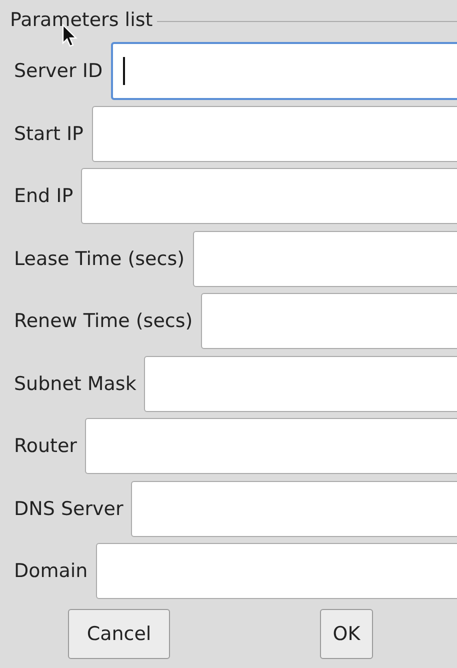 The height and width of the screenshot is (668, 457). I want to click on field-label: Router, so click(45, 446).